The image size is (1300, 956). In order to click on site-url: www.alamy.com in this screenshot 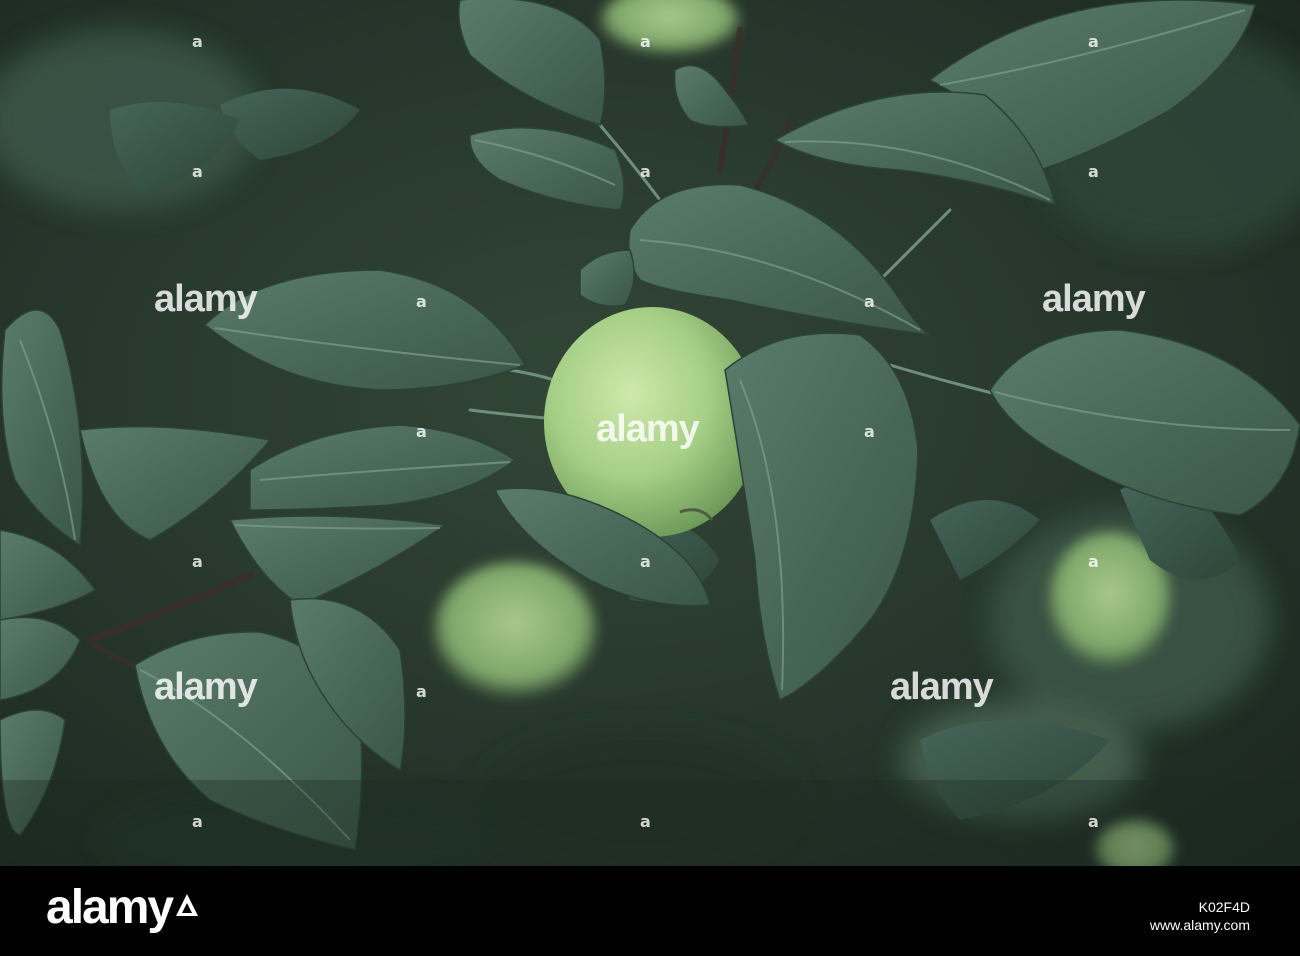, I will do `click(1199, 925)`.